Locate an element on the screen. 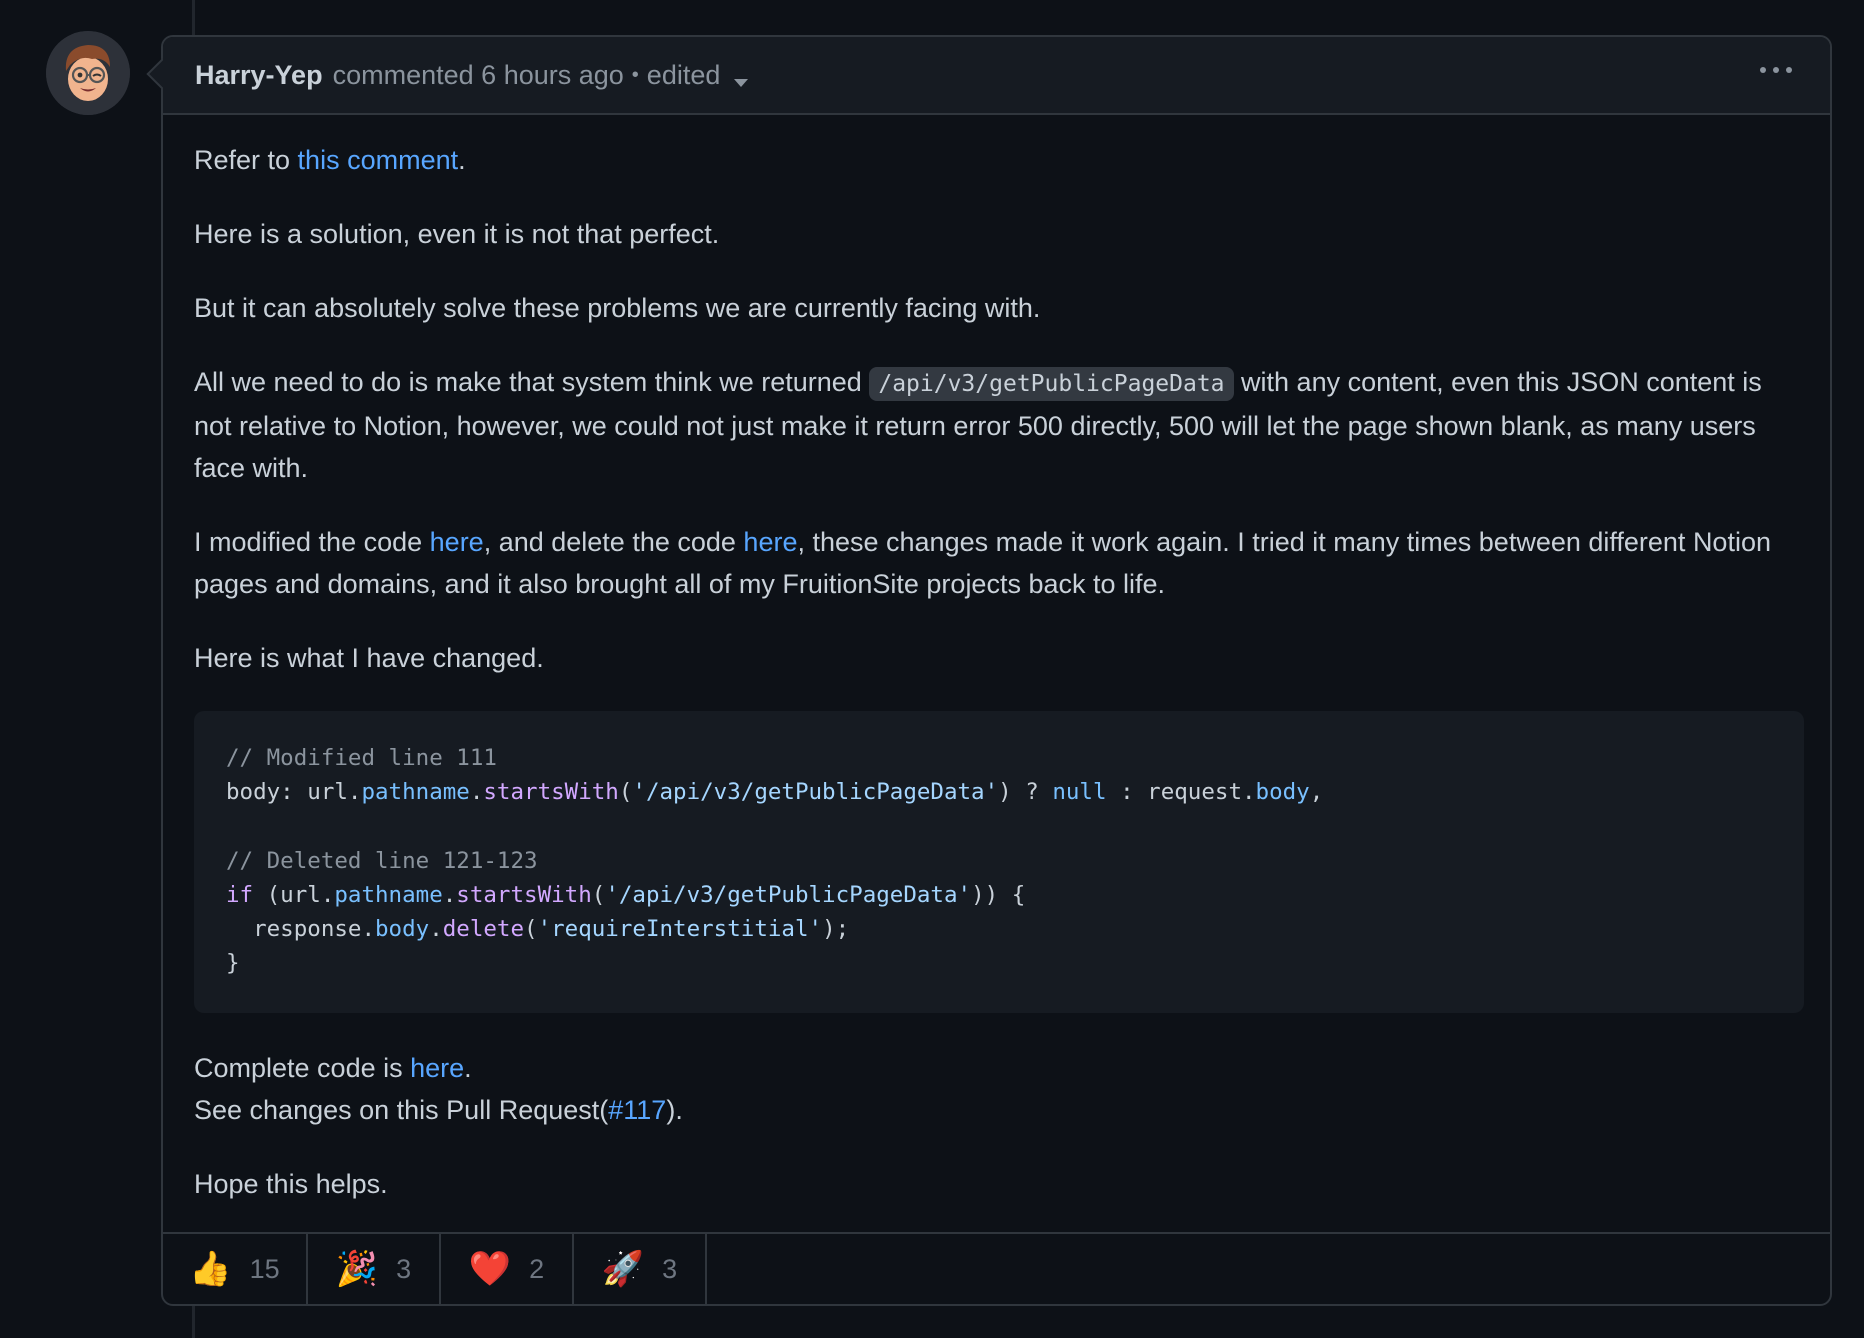 The image size is (1864, 1338). author-link: Harry-Yep is located at coordinates (259, 75).